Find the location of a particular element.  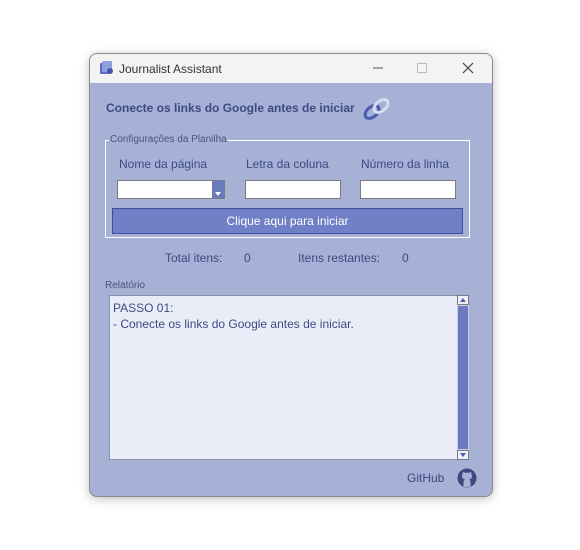

sheet-name-select is located at coordinates (171, 189).